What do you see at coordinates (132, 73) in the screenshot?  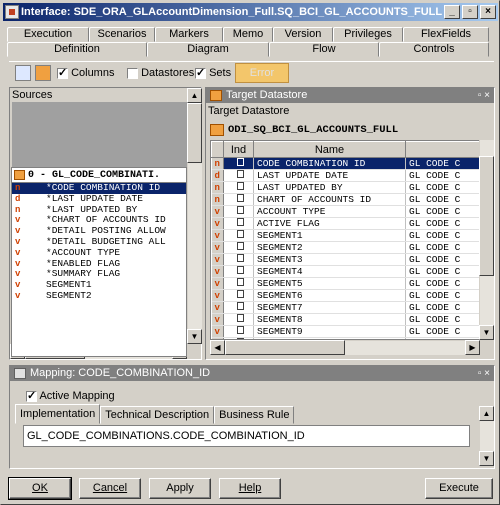 I see `datastores-checkbox` at bounding box center [132, 73].